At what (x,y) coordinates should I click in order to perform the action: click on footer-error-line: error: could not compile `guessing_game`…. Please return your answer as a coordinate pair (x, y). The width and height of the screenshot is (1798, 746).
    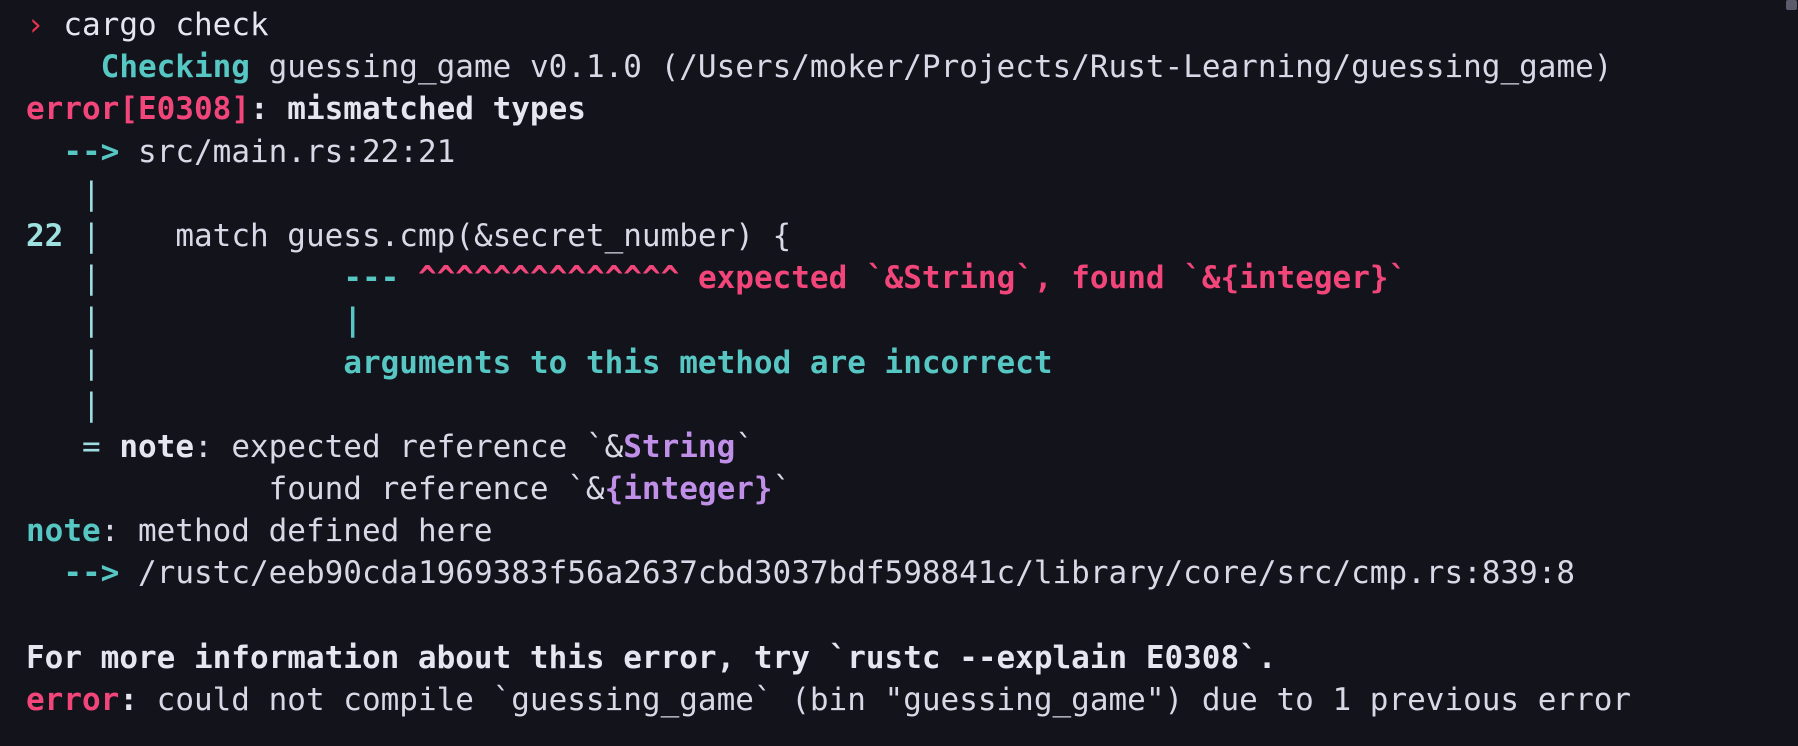
    Looking at the image, I should click on (899, 700).